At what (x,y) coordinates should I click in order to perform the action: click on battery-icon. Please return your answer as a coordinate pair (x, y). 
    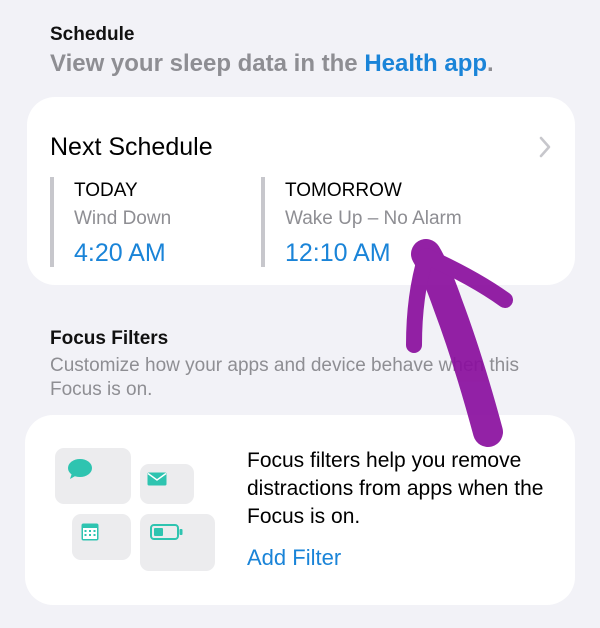
    Looking at the image, I should click on (166, 532).